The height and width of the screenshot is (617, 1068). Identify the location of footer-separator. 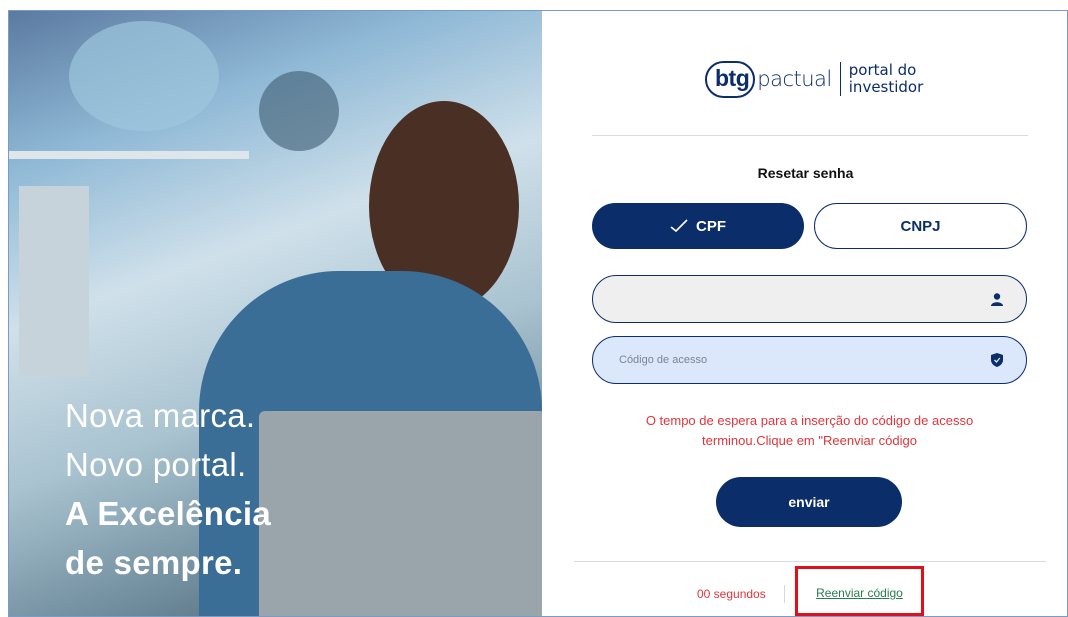
(784, 594).